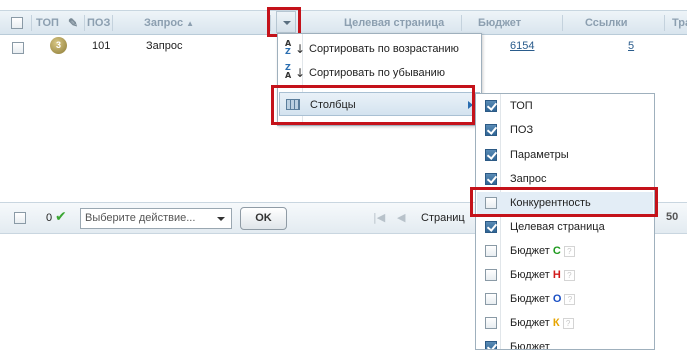 The image size is (687, 350). Describe the element at coordinates (565, 106) in the screenshot. I see `column-option: ТОП` at that location.